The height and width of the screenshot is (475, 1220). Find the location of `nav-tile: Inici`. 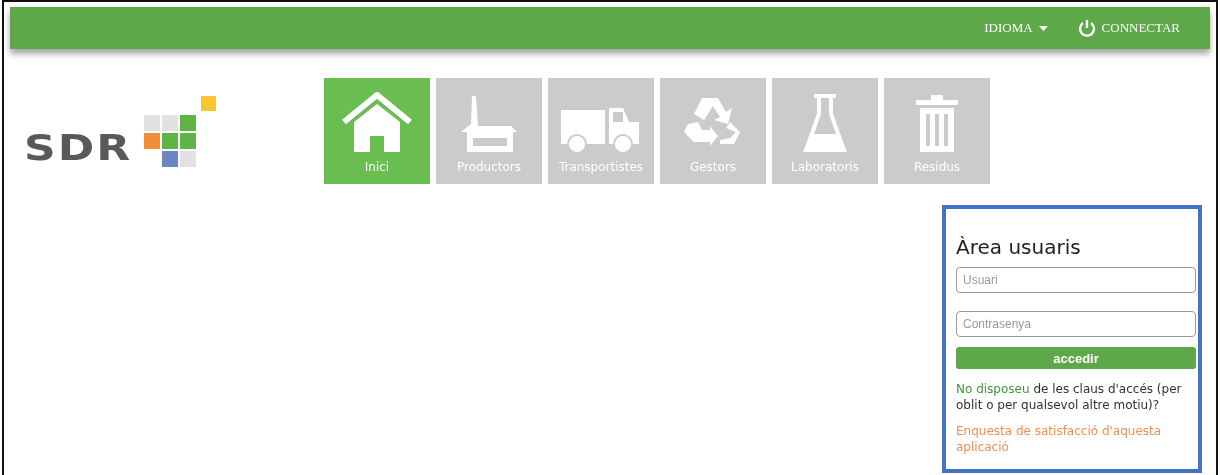

nav-tile: Inici is located at coordinates (377, 131).